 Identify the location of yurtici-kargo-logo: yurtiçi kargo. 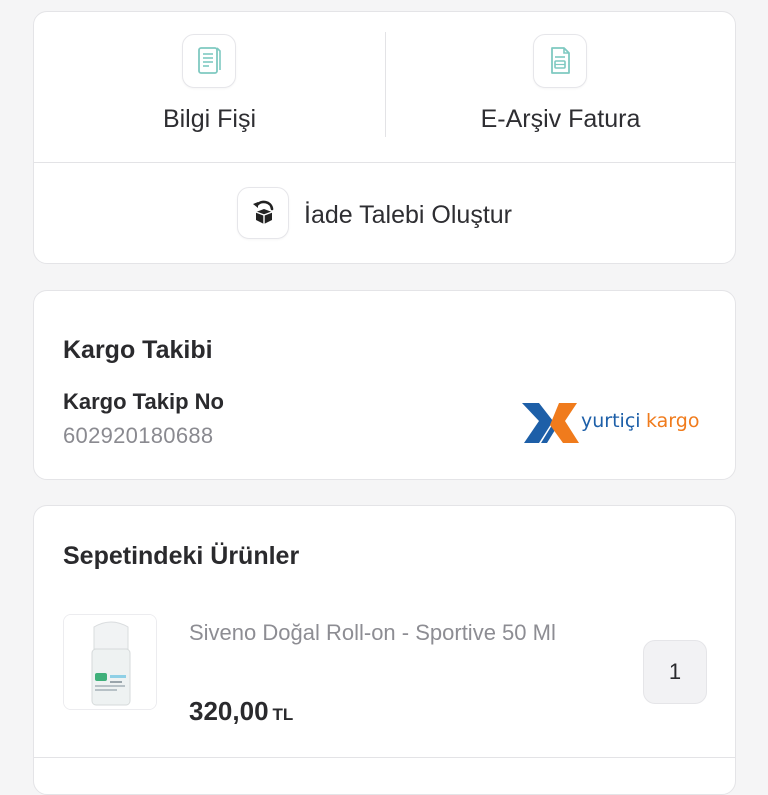
(614, 425).